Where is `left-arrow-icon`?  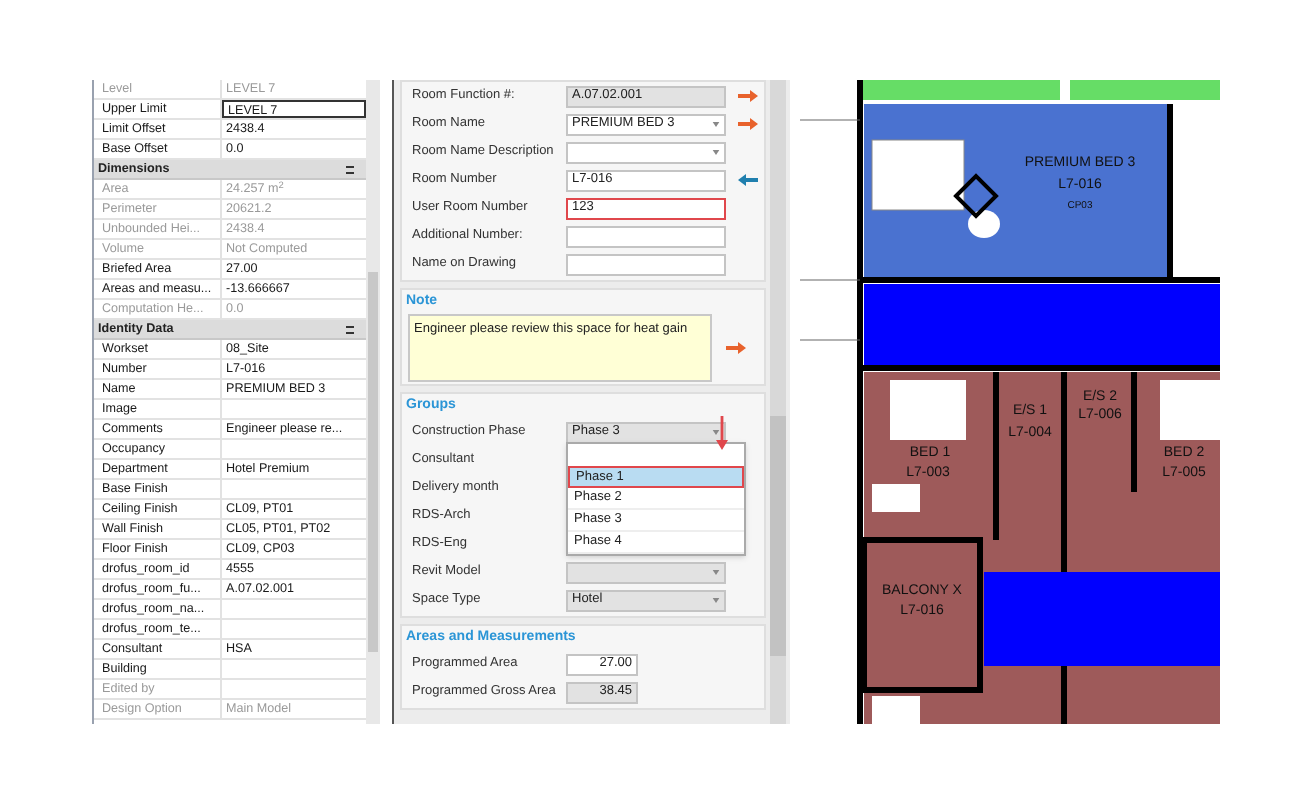 left-arrow-icon is located at coordinates (748, 180).